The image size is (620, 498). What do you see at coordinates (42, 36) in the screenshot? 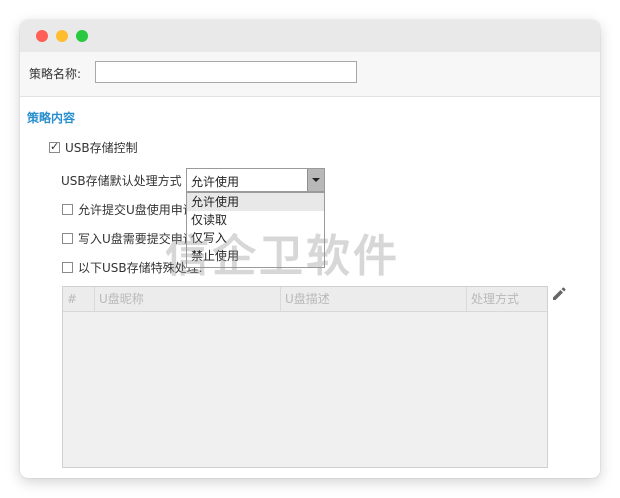
I see `close-window-button` at bounding box center [42, 36].